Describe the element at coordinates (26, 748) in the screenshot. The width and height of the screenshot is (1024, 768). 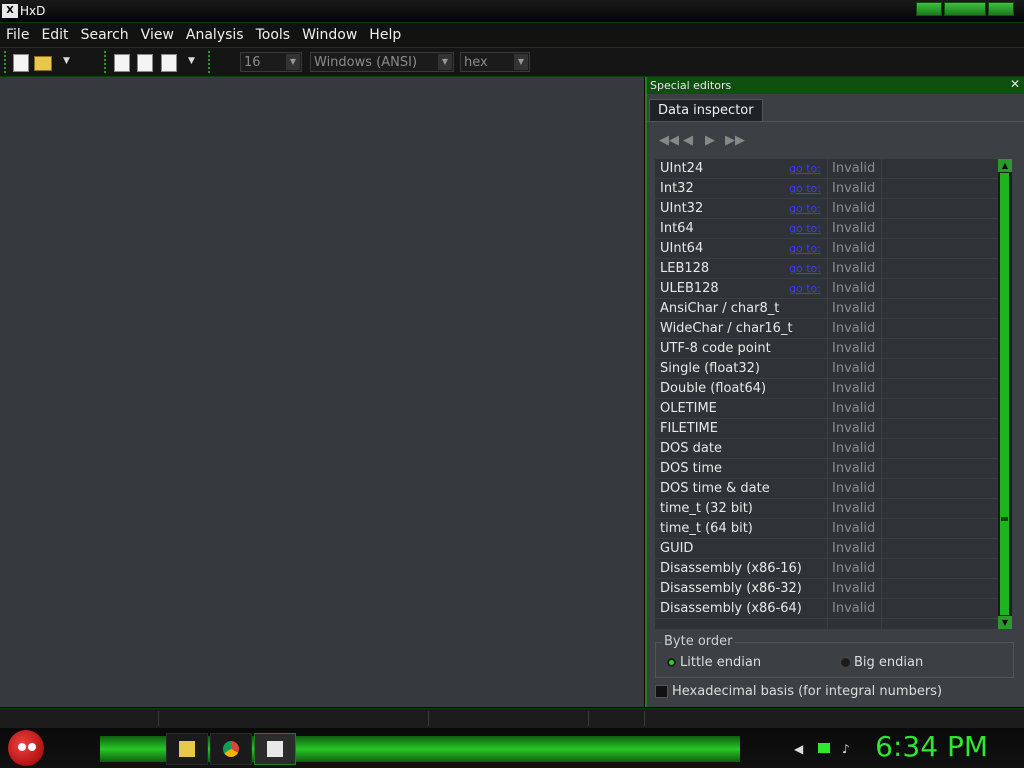
I see `start-button` at that location.